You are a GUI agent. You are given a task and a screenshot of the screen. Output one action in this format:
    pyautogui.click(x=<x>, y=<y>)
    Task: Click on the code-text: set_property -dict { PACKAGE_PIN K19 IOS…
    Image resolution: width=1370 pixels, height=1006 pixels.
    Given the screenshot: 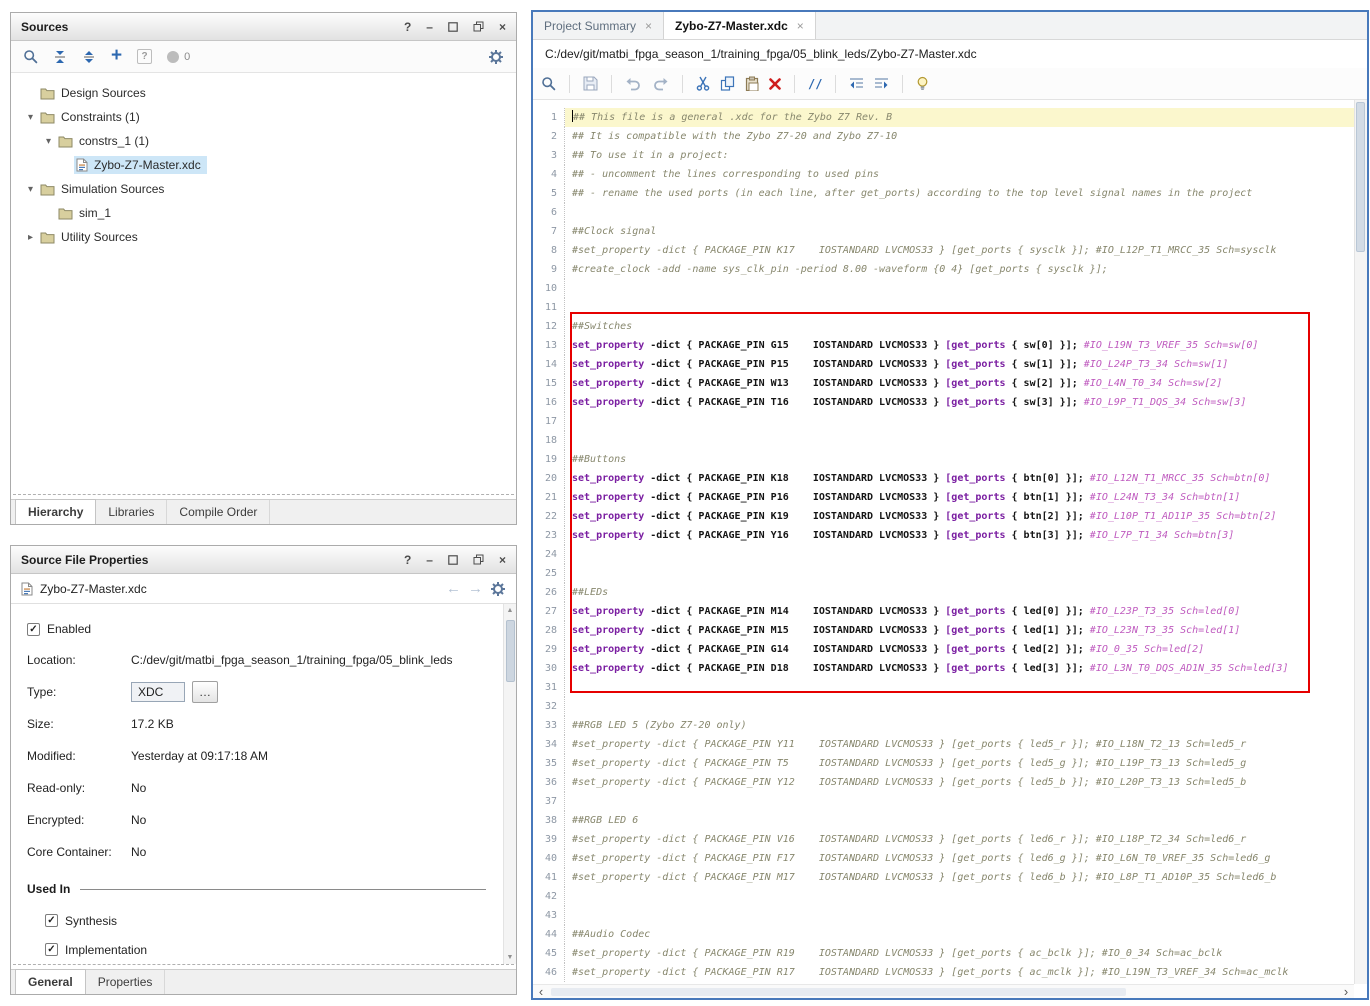 What is the action you would take?
    pyautogui.click(x=966, y=516)
    